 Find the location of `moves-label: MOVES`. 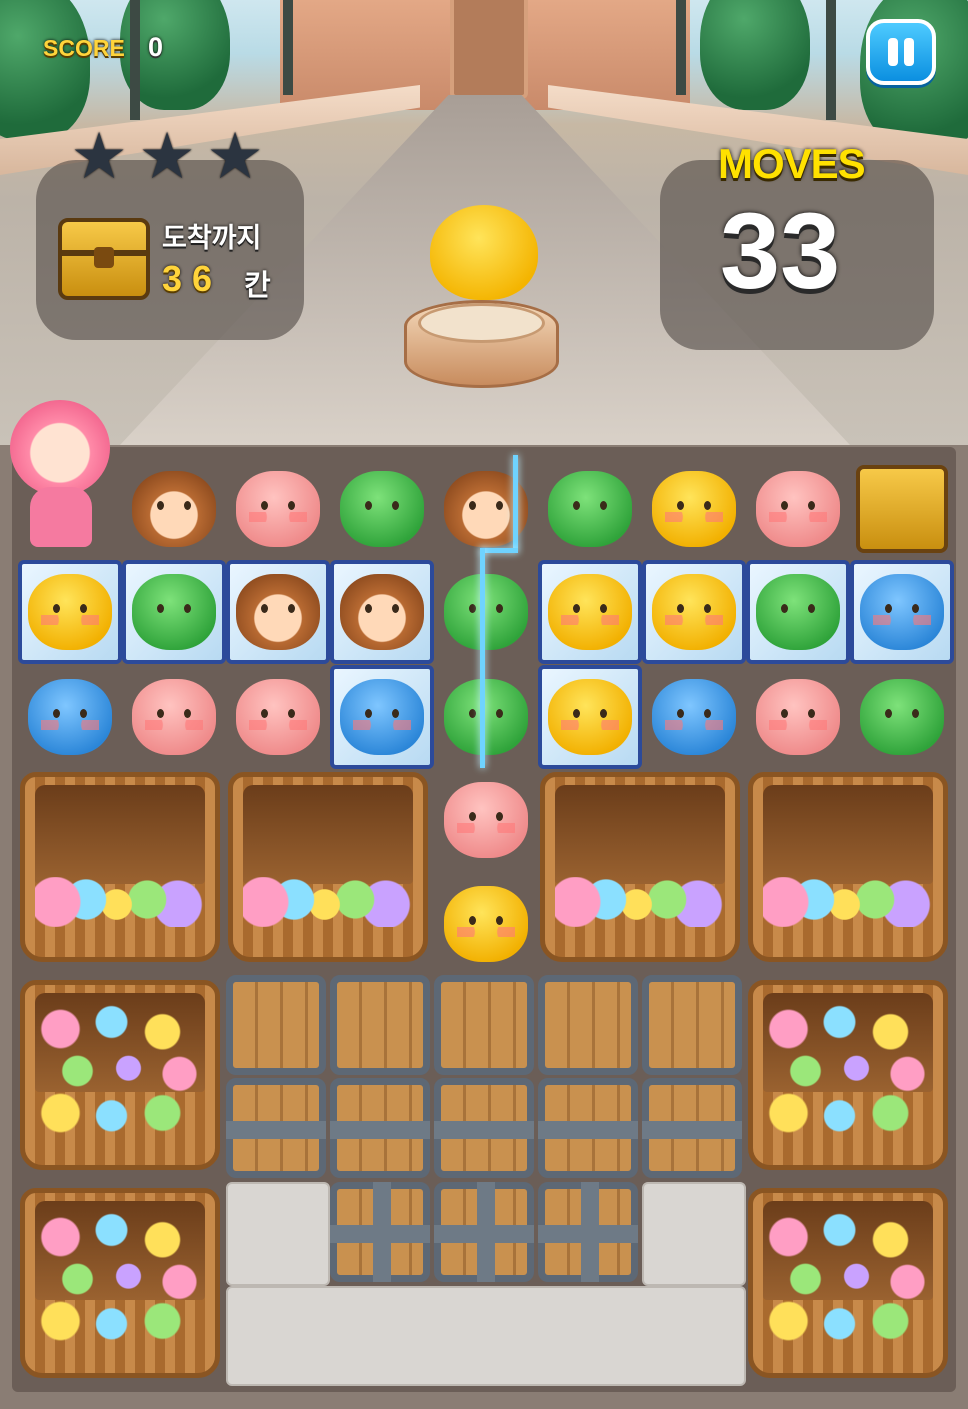

moves-label: MOVES is located at coordinates (792, 163).